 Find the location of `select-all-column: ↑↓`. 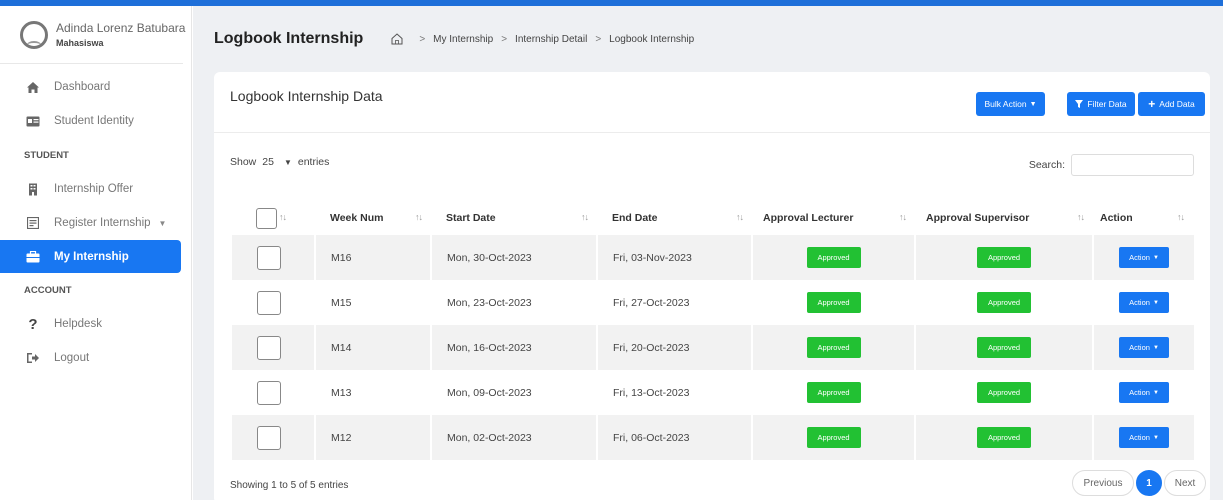

select-all-column: ↑↓ is located at coordinates (274, 218).